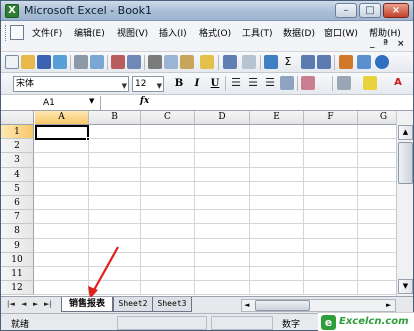 The image size is (414, 331). Describe the element at coordinates (331, 118) in the screenshot. I see `column-header-f: F` at that location.